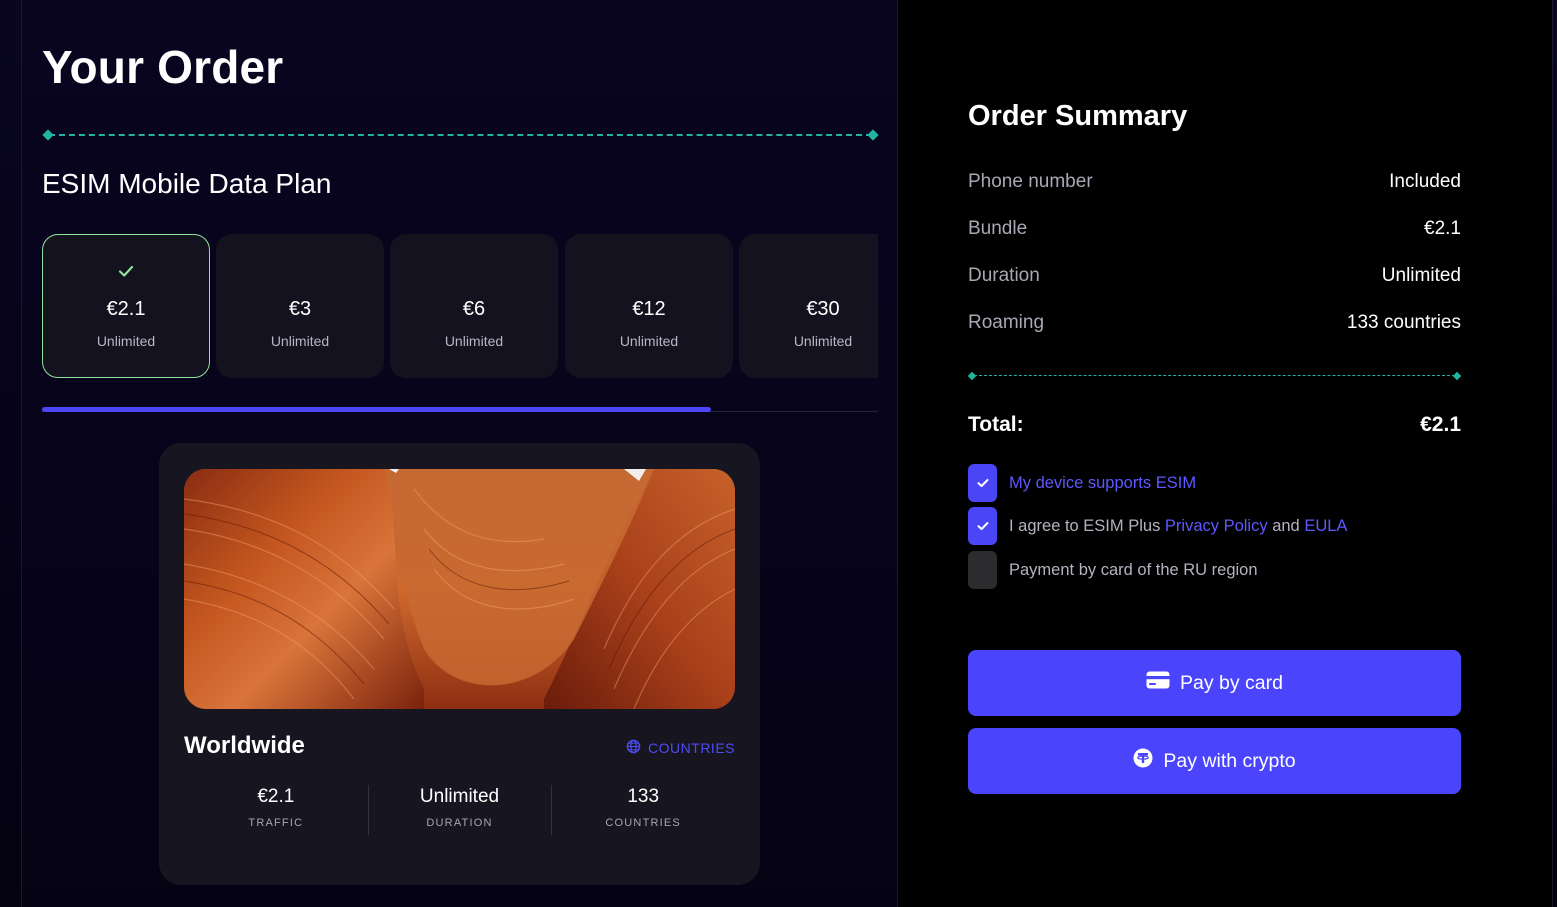 Image resolution: width=1557 pixels, height=907 pixels. What do you see at coordinates (1078, 116) in the screenshot?
I see `summary-title: Order Summary` at bounding box center [1078, 116].